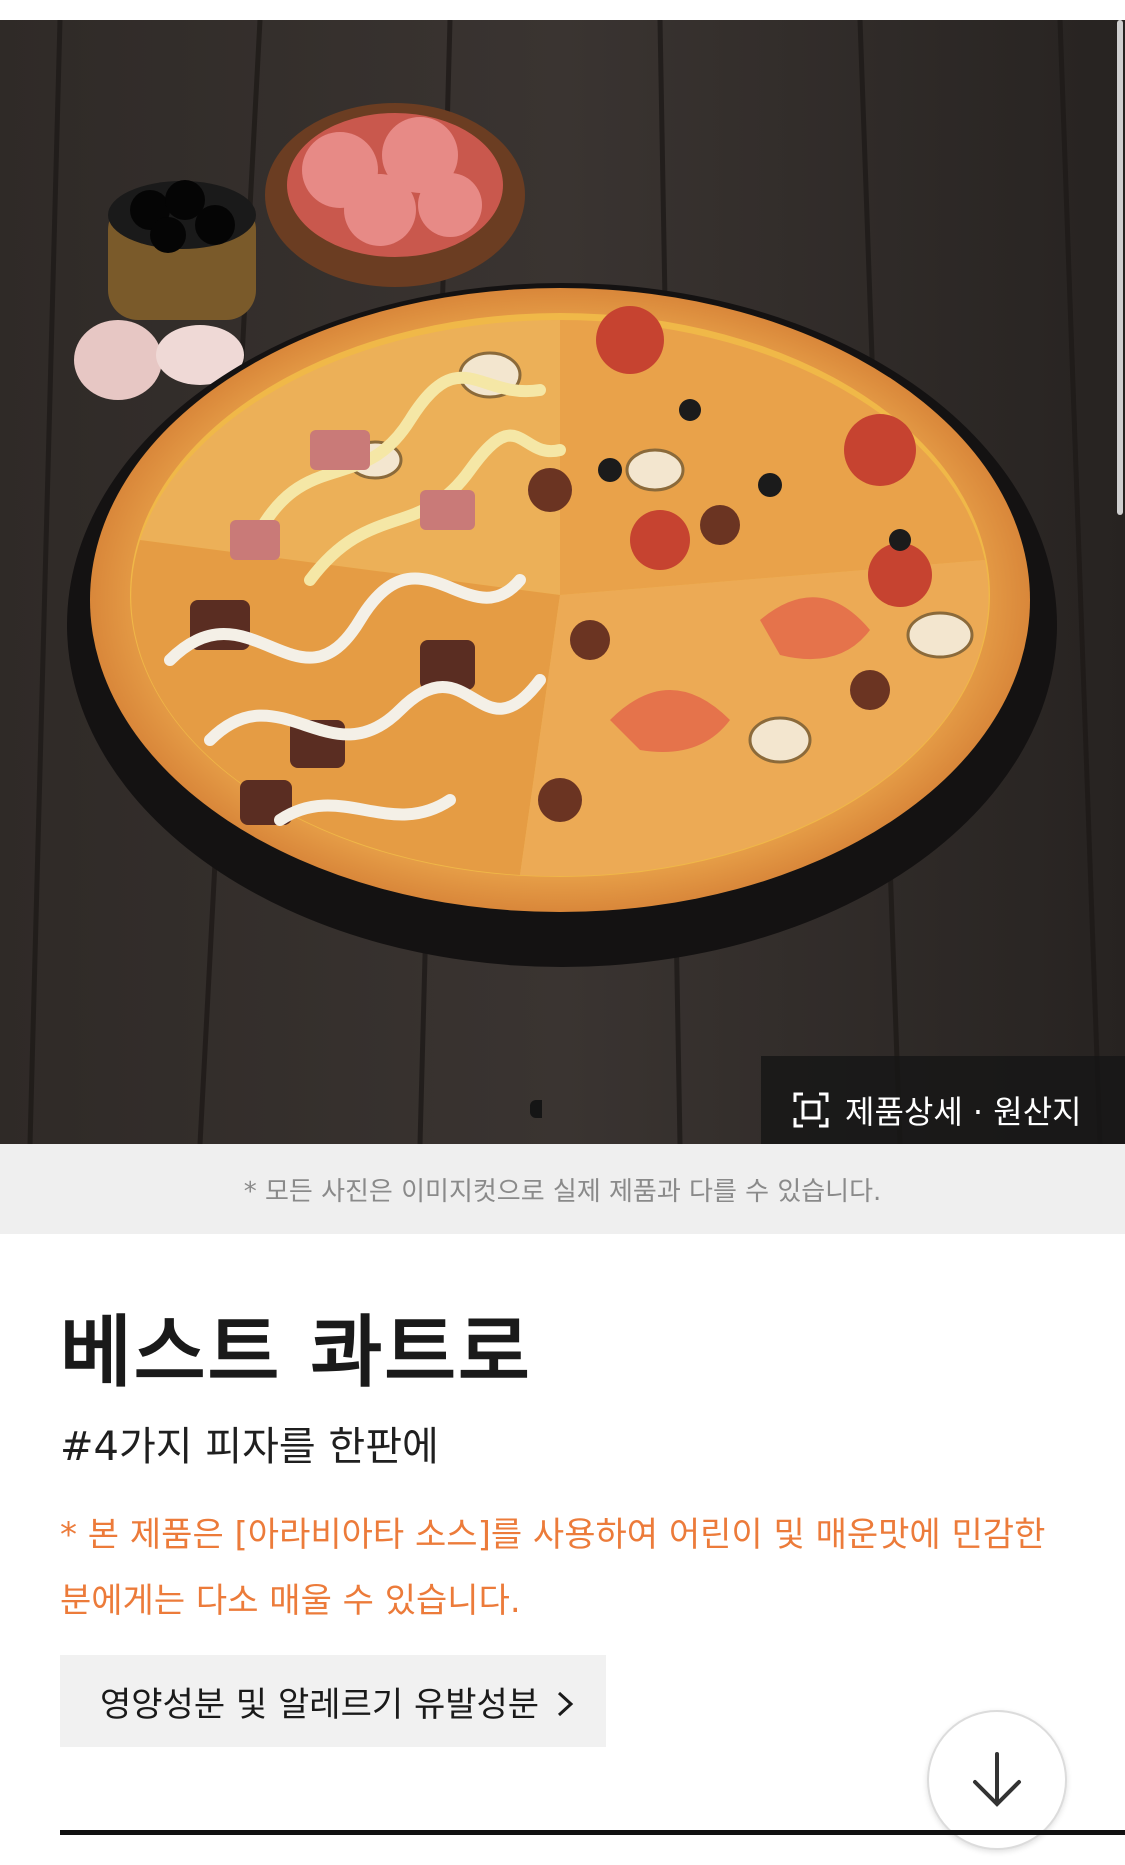 This screenshot has width=1125, height=1865. What do you see at coordinates (296, 1353) in the screenshot?
I see `product-title: 베스트 콰트로` at bounding box center [296, 1353].